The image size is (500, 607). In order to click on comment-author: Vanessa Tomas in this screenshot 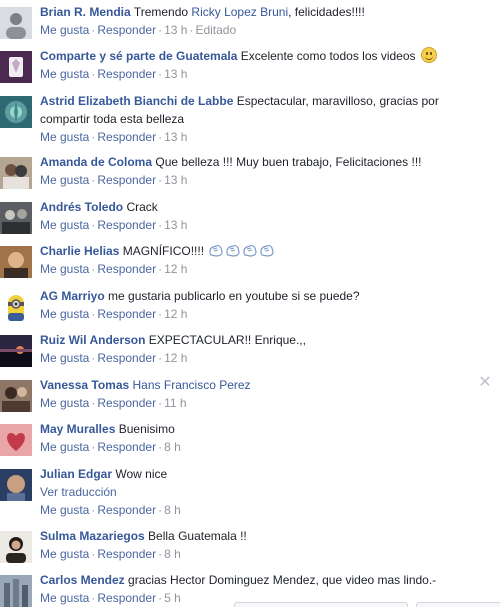, I will do `click(84, 385)`.